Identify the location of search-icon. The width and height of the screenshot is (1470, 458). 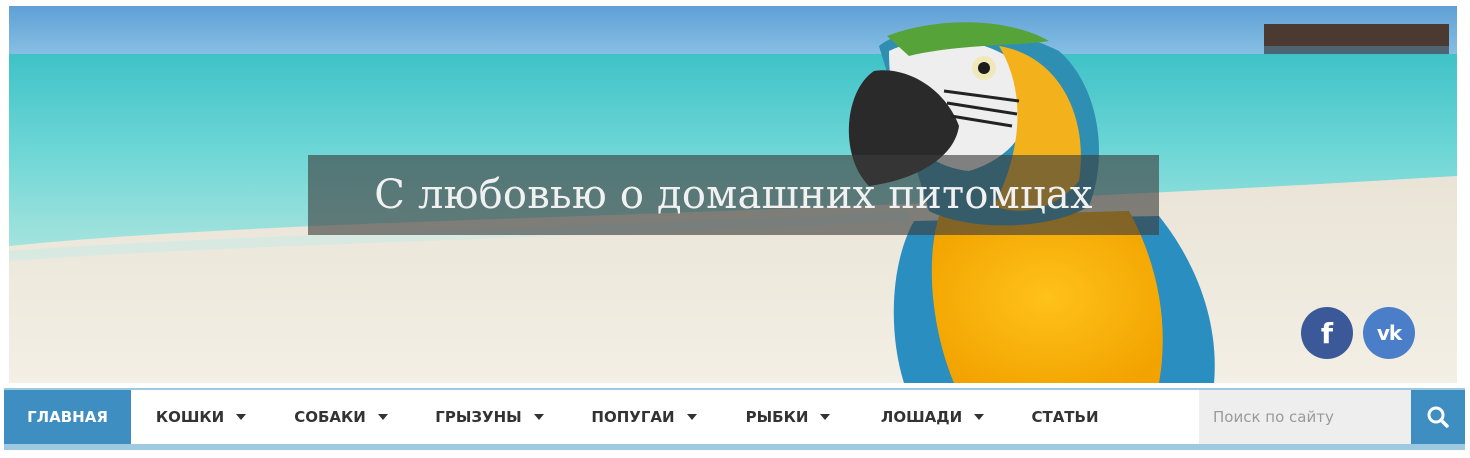
(1438, 417).